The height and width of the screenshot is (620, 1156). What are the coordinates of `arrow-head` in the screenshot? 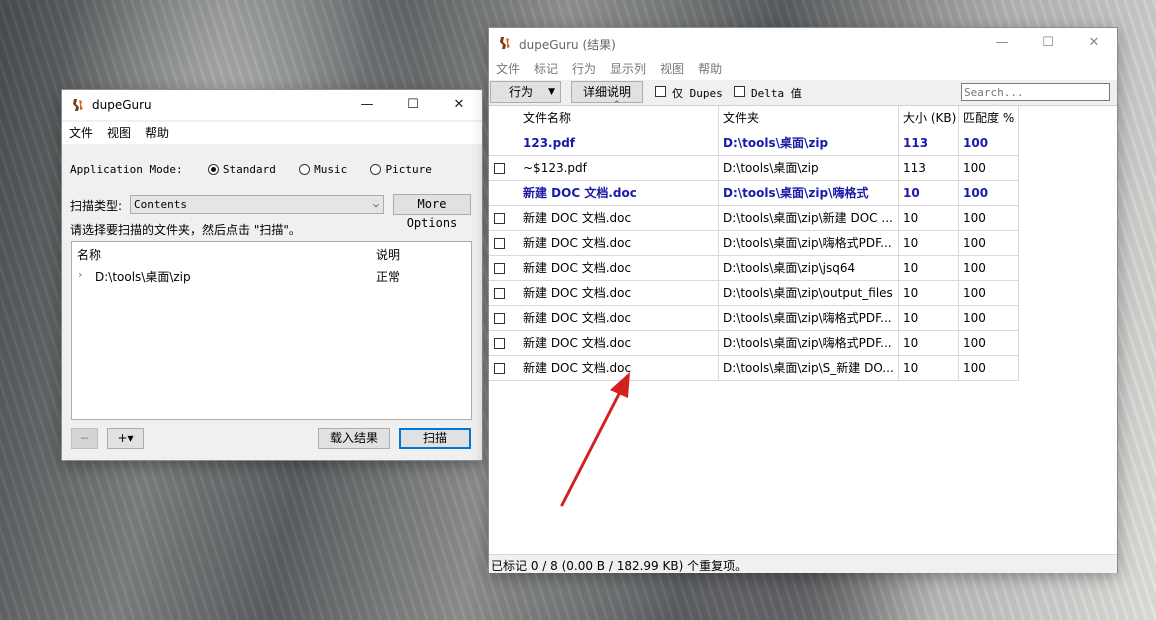 It's located at (620, 385).